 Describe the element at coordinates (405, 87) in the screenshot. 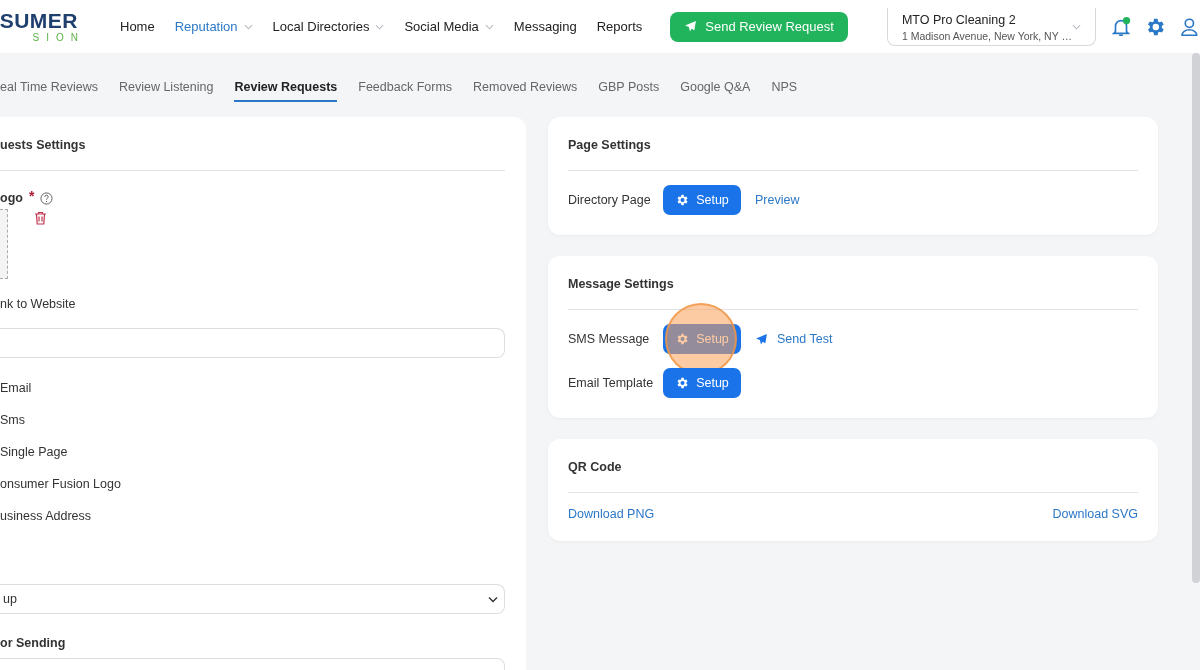

I see `tab: Feedback Forms` at that location.